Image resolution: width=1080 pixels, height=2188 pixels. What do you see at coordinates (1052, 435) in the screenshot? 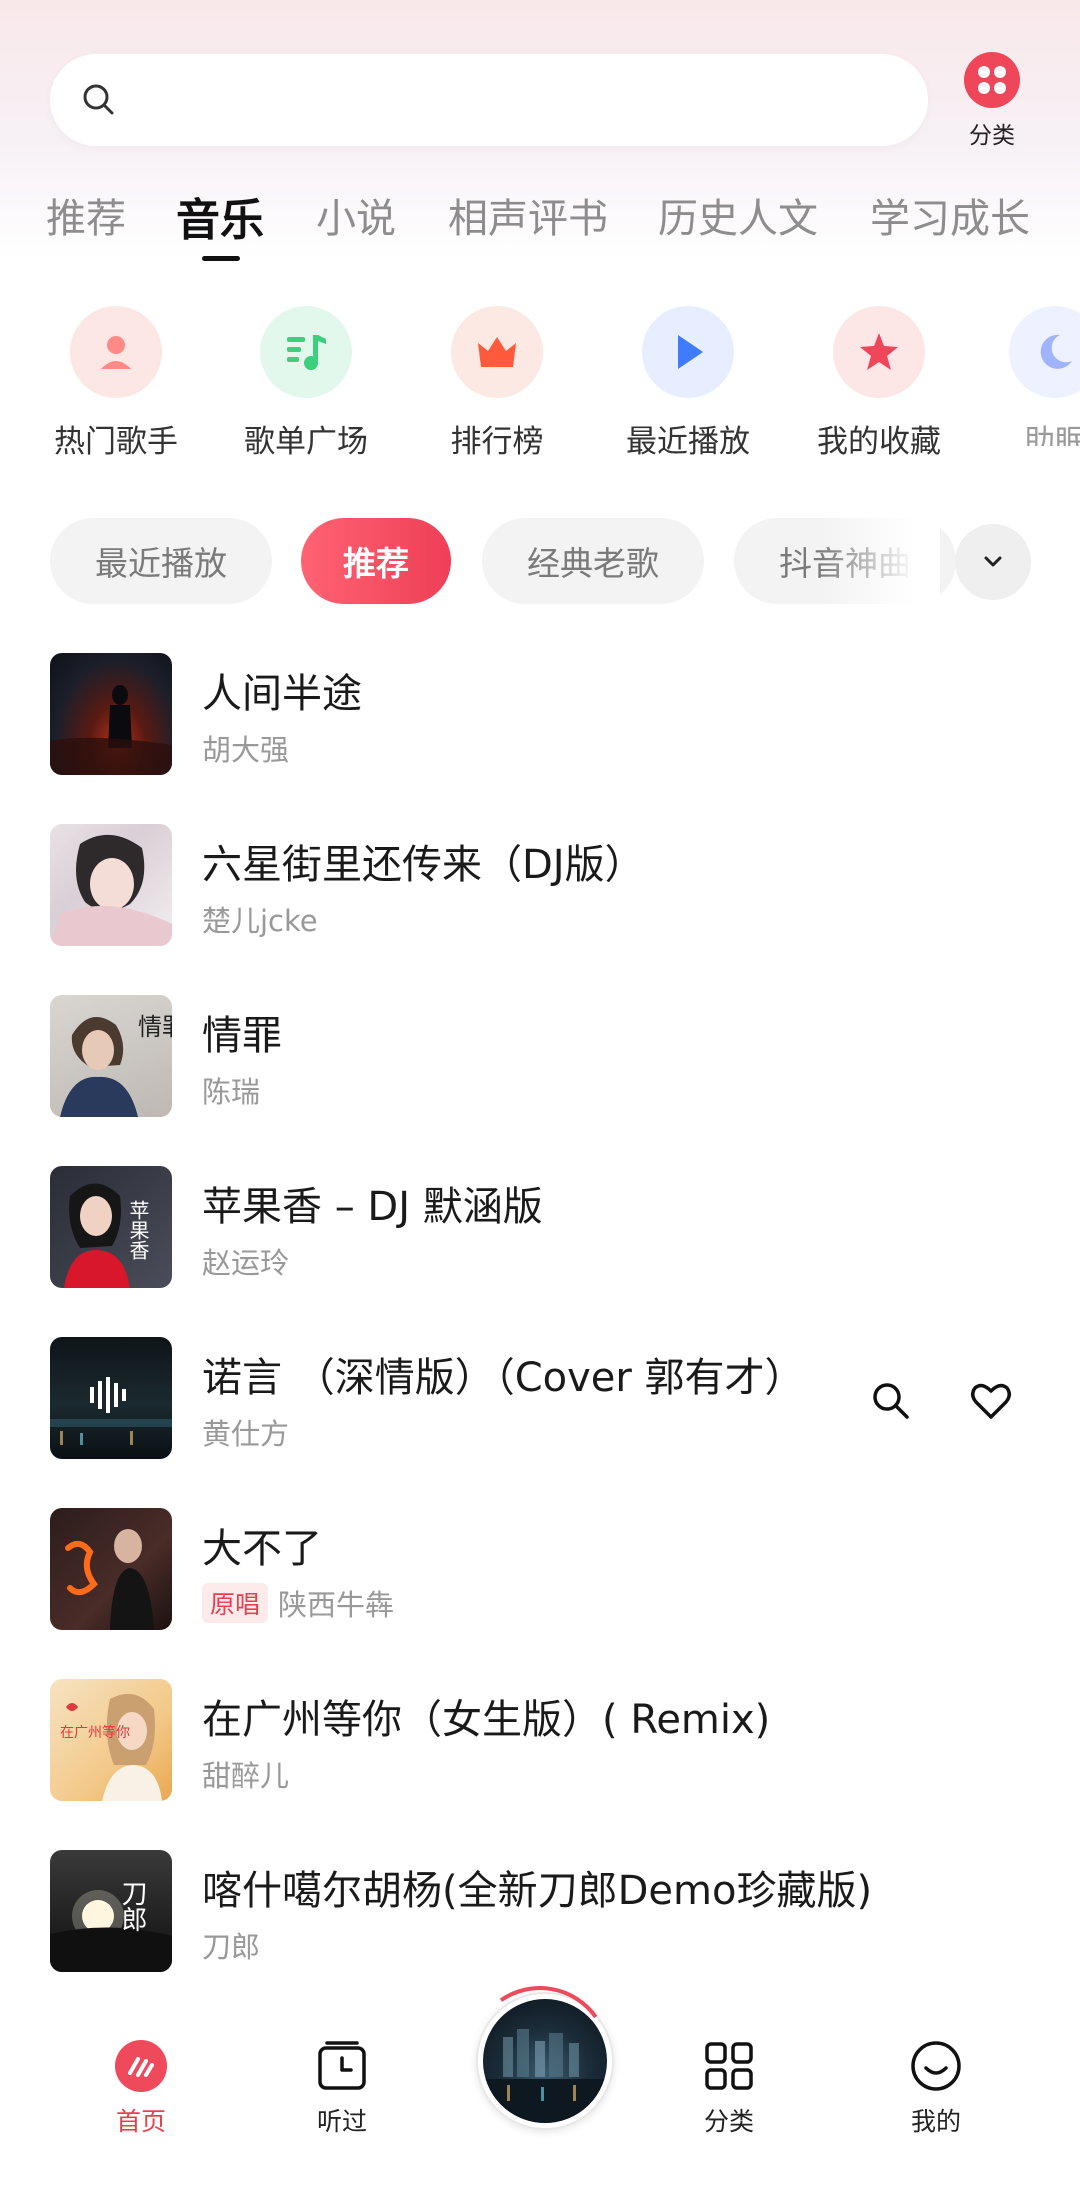
I see `quick-entry-label: 助眠` at bounding box center [1052, 435].